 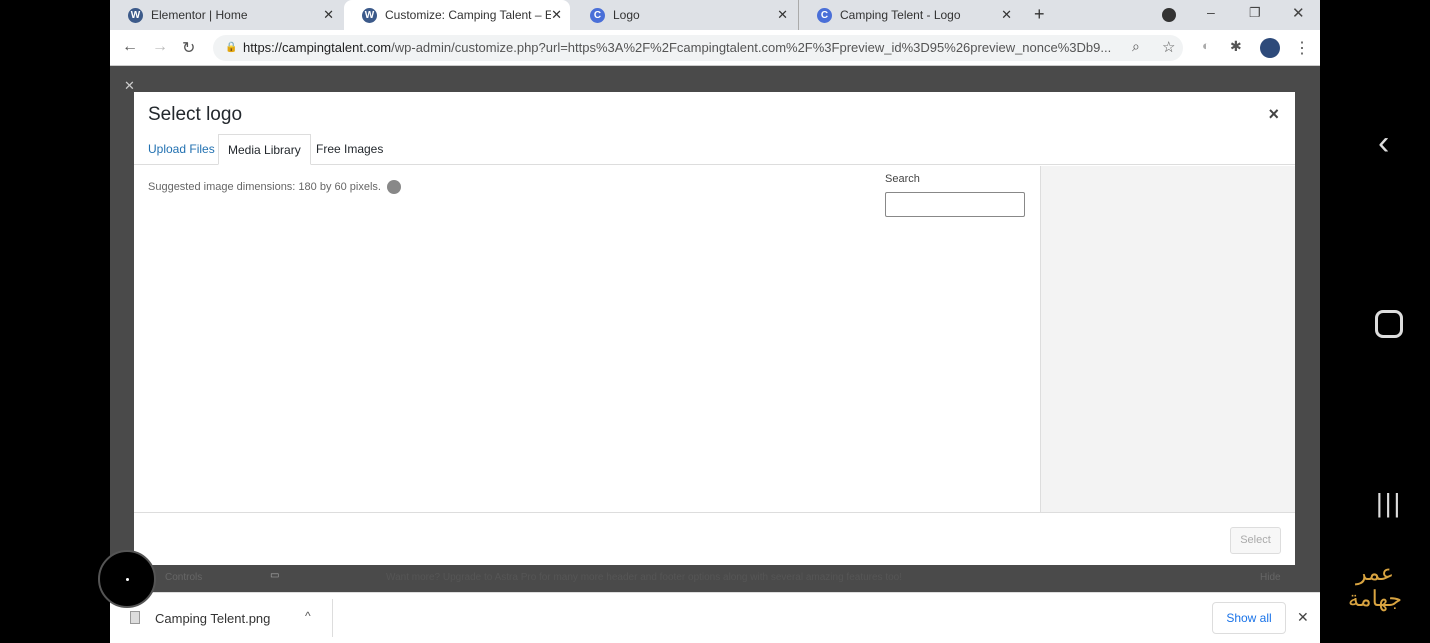 What do you see at coordinates (160, 47) in the screenshot?
I see `forward-icon: →` at bounding box center [160, 47].